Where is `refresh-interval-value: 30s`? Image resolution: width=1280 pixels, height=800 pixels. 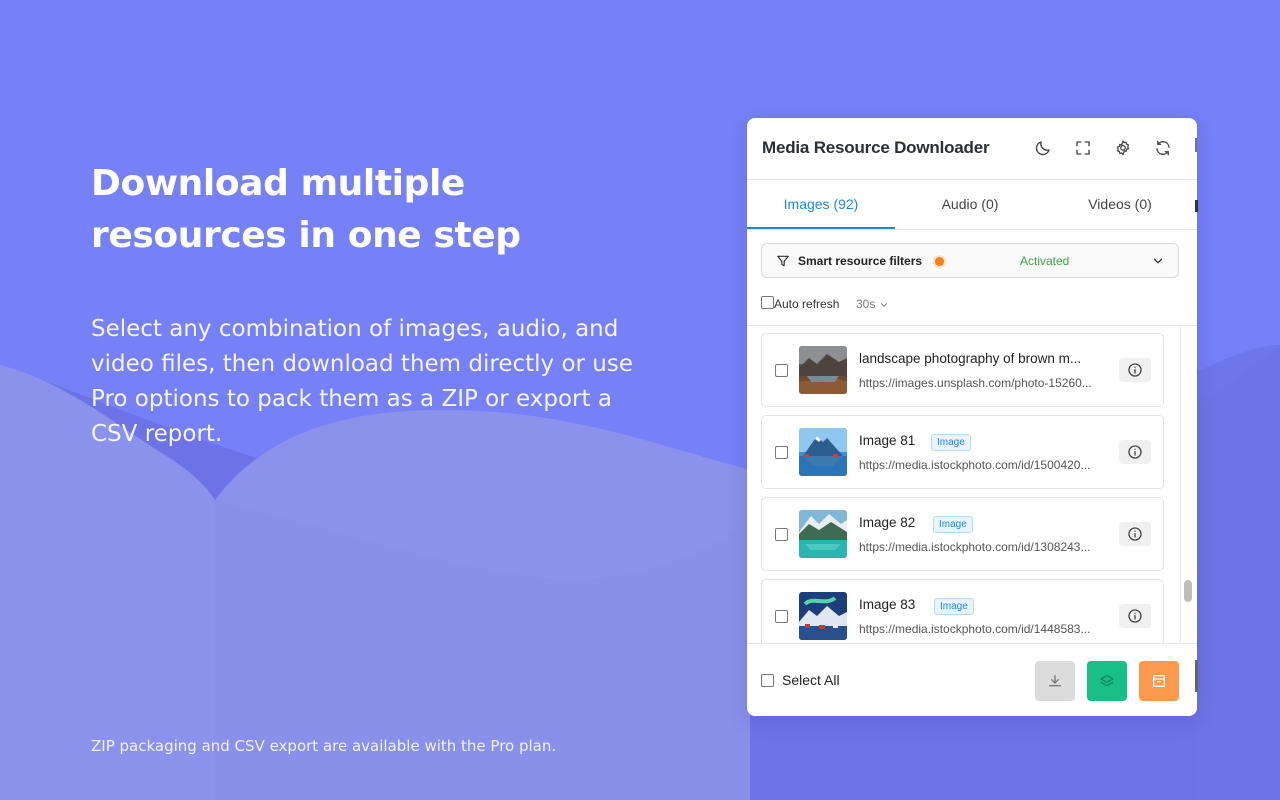
refresh-interval-value: 30s is located at coordinates (866, 304).